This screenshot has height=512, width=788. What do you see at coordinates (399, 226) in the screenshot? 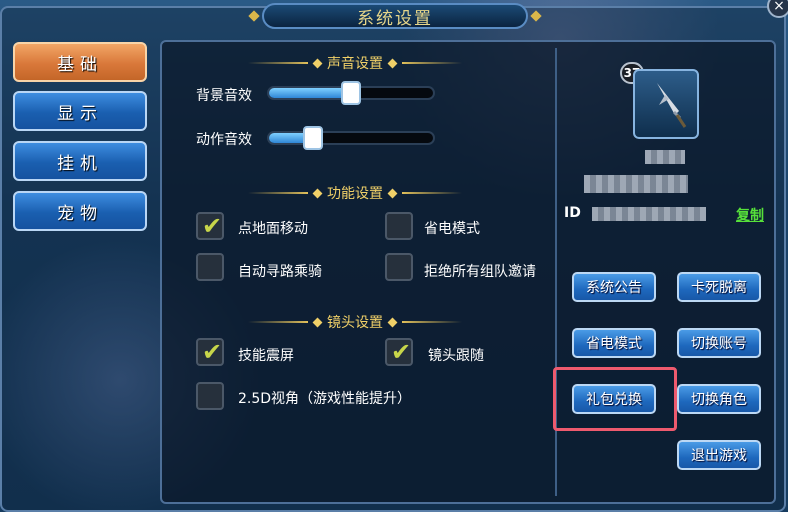
I see `power-saving-checkbox` at bounding box center [399, 226].